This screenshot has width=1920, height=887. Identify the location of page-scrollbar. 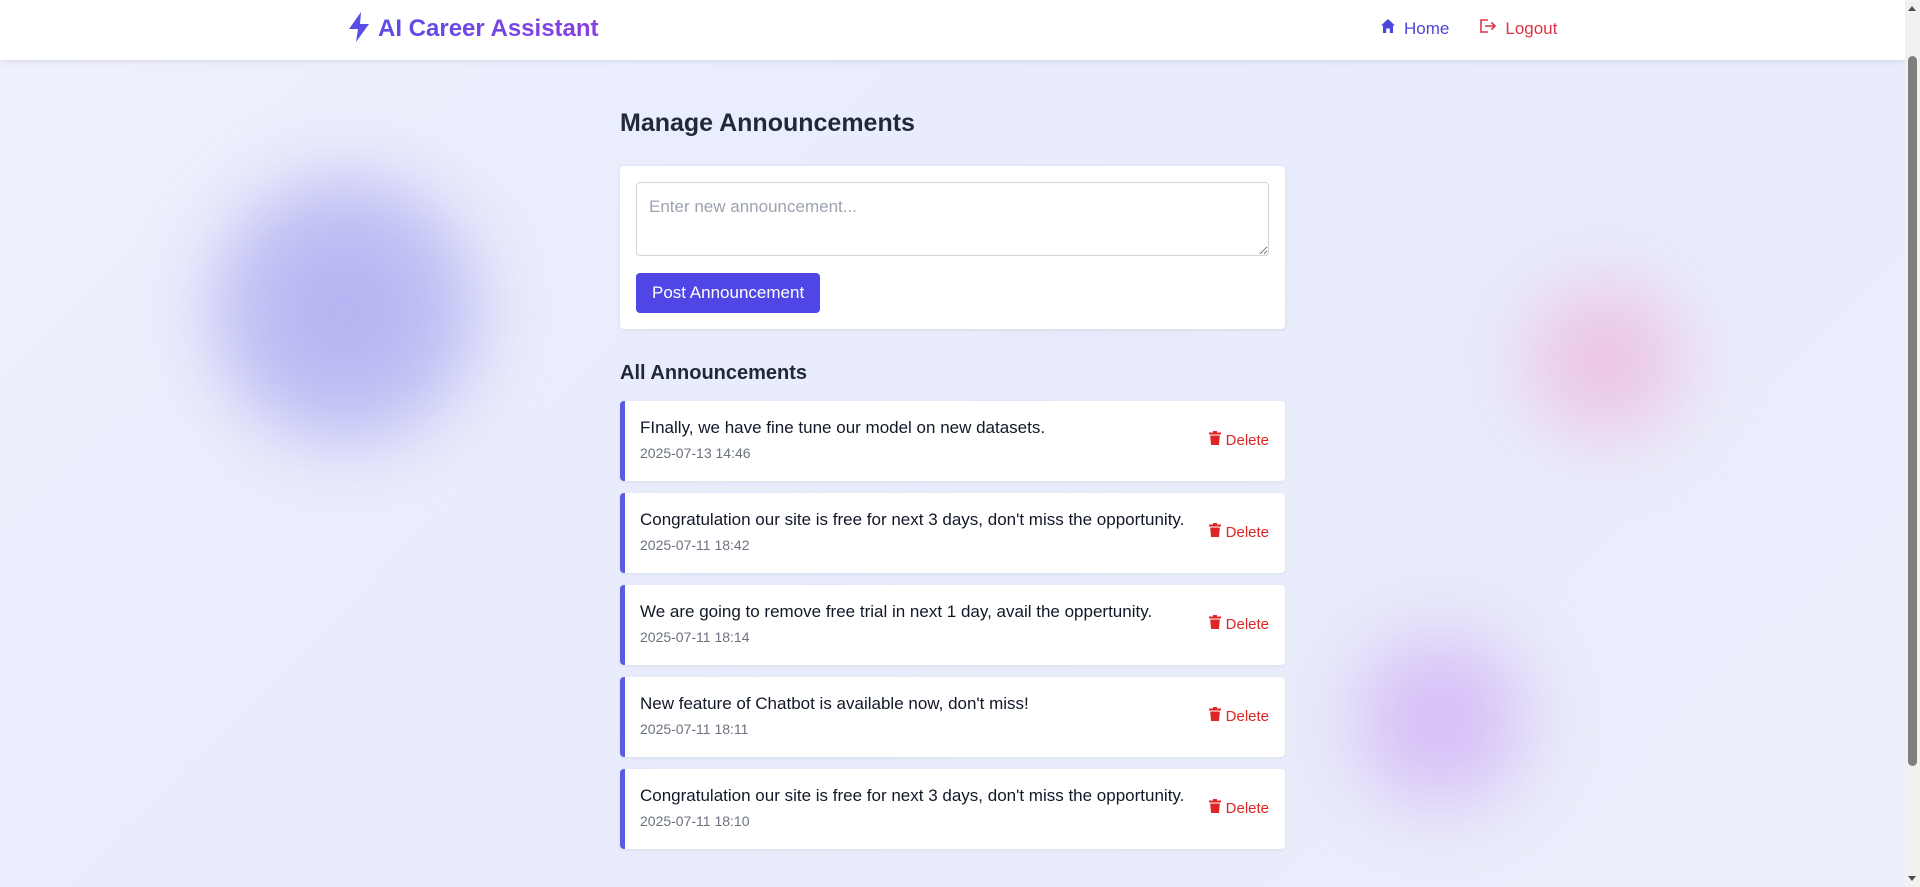
(1912, 443).